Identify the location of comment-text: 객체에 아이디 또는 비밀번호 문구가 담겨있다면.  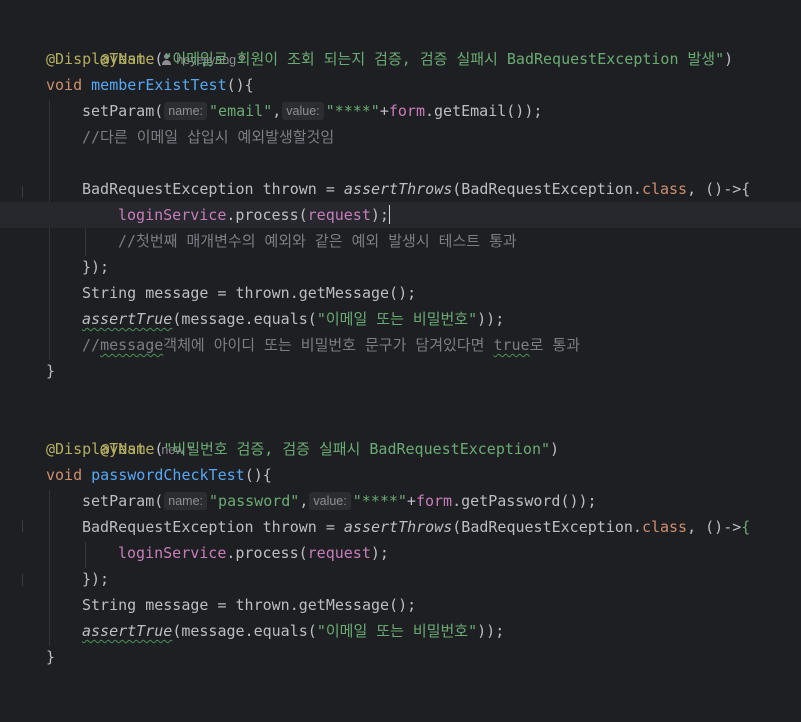
(328, 345).